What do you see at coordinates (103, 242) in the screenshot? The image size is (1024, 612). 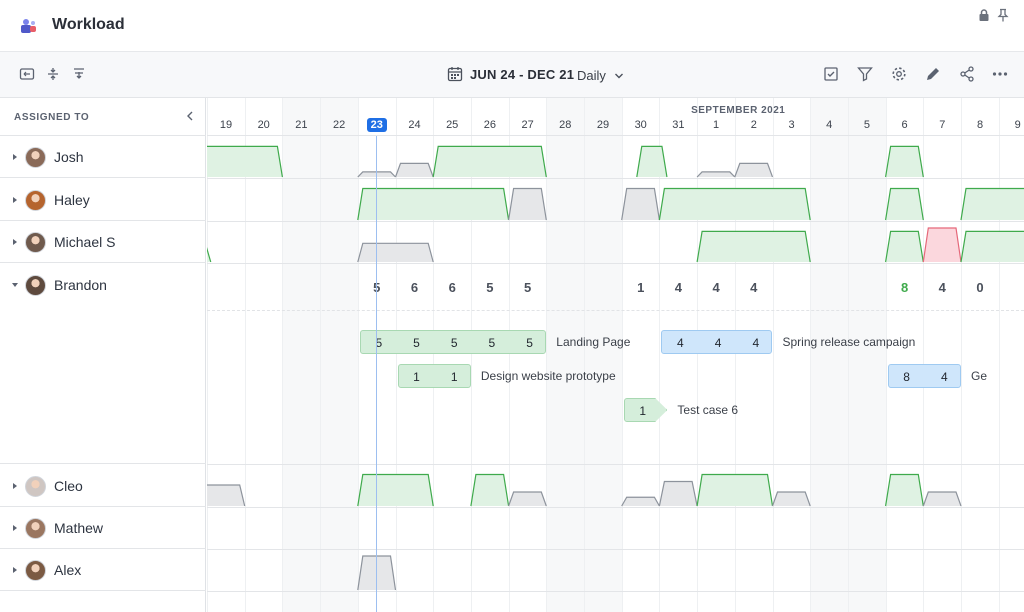 I see `assignee-row-michael-s: Michael S` at bounding box center [103, 242].